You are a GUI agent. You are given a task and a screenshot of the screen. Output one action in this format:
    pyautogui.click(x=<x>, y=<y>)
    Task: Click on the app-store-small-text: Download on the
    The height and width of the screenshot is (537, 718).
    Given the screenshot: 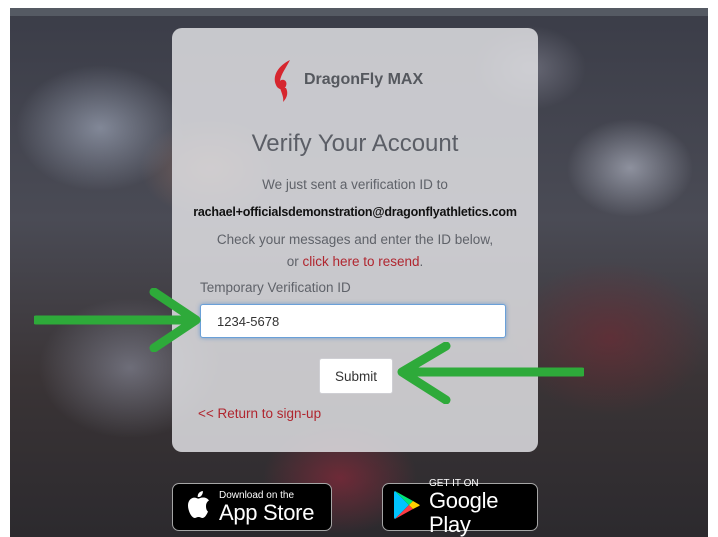 What is the action you would take?
    pyautogui.click(x=257, y=495)
    